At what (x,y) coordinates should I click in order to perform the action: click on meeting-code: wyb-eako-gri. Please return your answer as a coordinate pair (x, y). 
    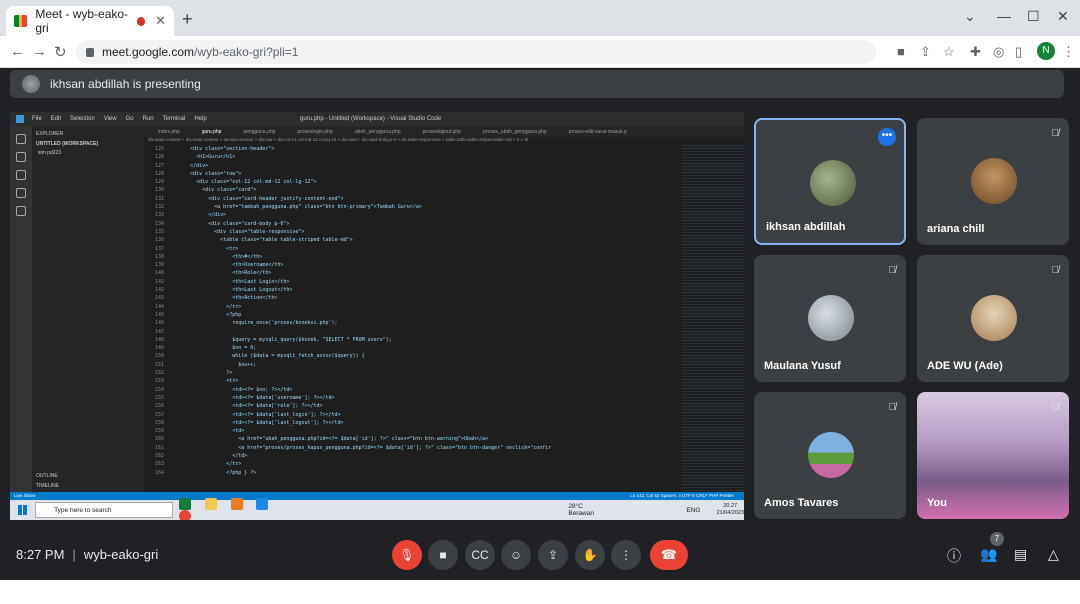
    Looking at the image, I should click on (121, 554).